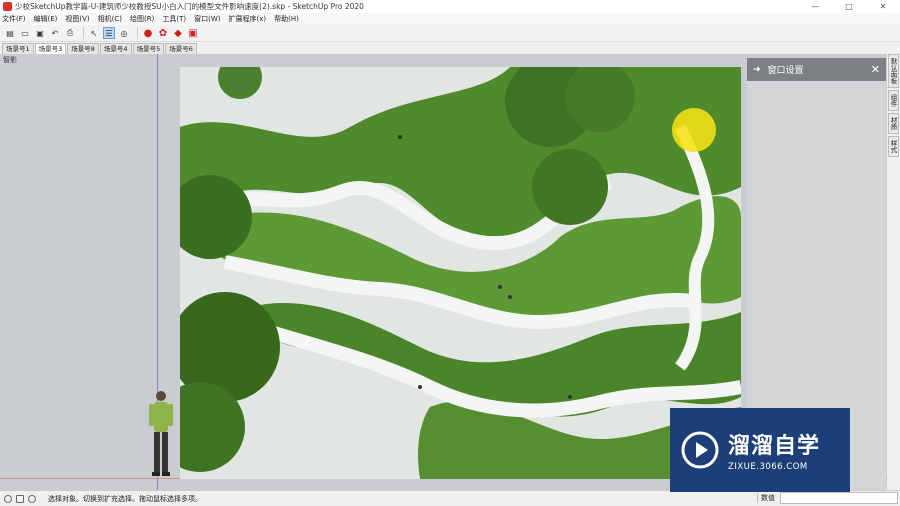 The height and width of the screenshot is (506, 900). What do you see at coordinates (785, 71) in the screenshot?
I see `tray-title: 窗口设置` at bounding box center [785, 71].